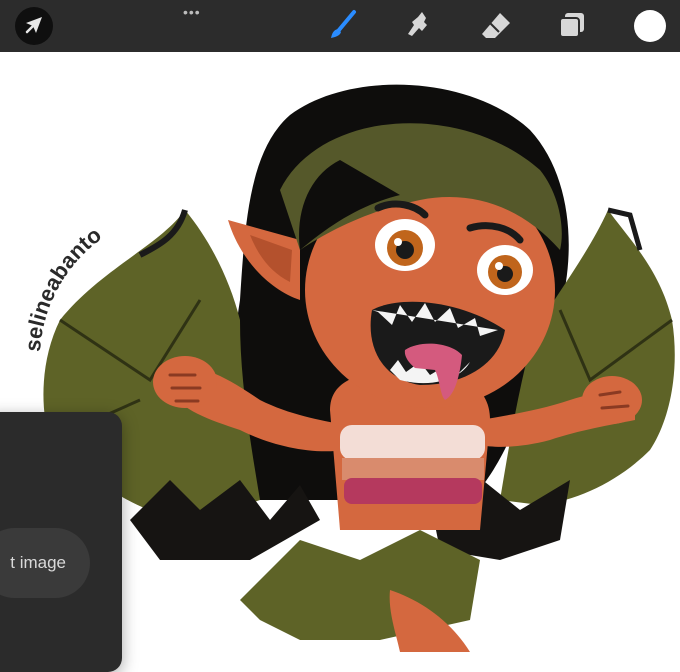 The width and height of the screenshot is (680, 672). I want to click on top-toolbar: •••, so click(340, 26).